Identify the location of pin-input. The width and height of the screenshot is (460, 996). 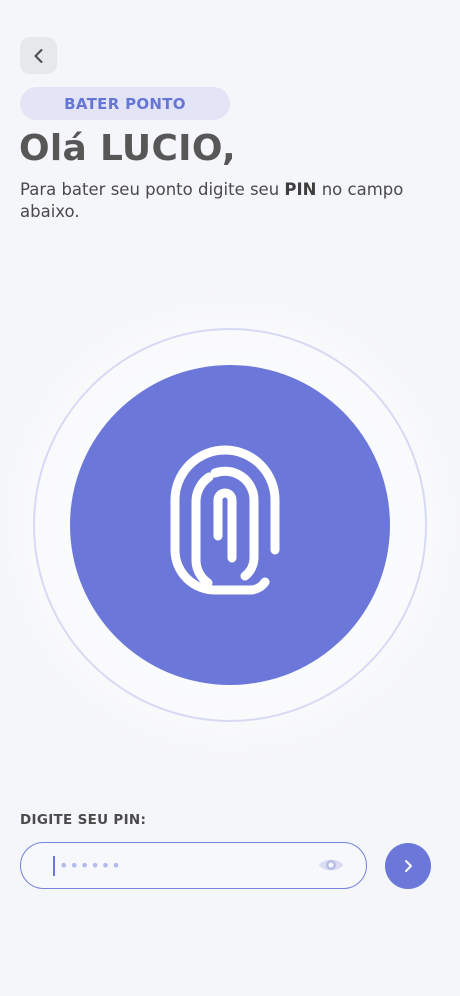
(184, 865).